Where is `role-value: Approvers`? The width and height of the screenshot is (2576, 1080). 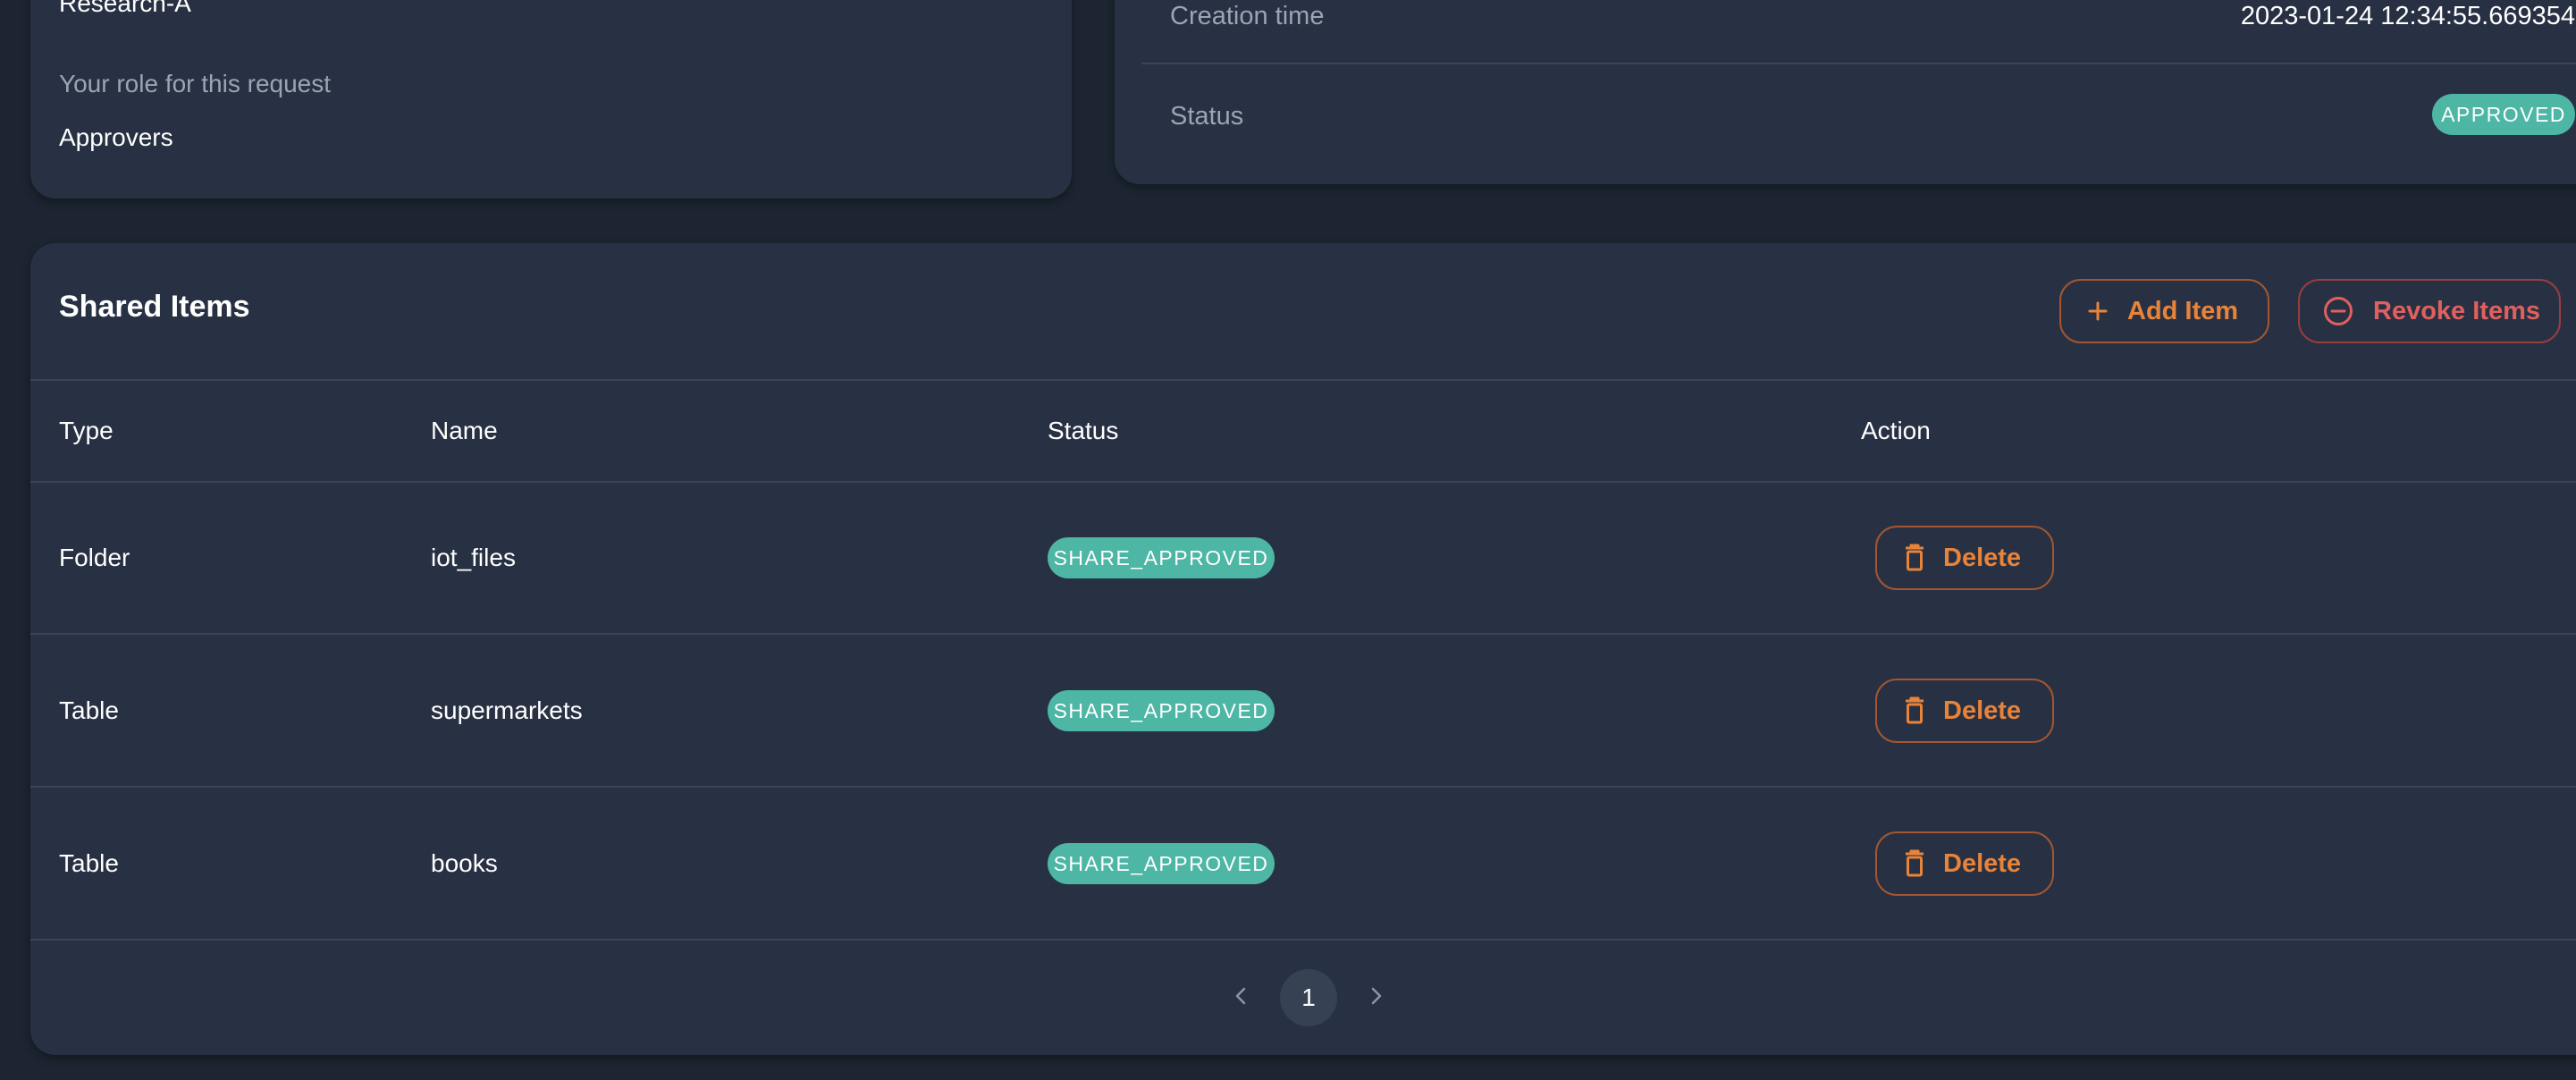
role-value: Approvers is located at coordinates (116, 137).